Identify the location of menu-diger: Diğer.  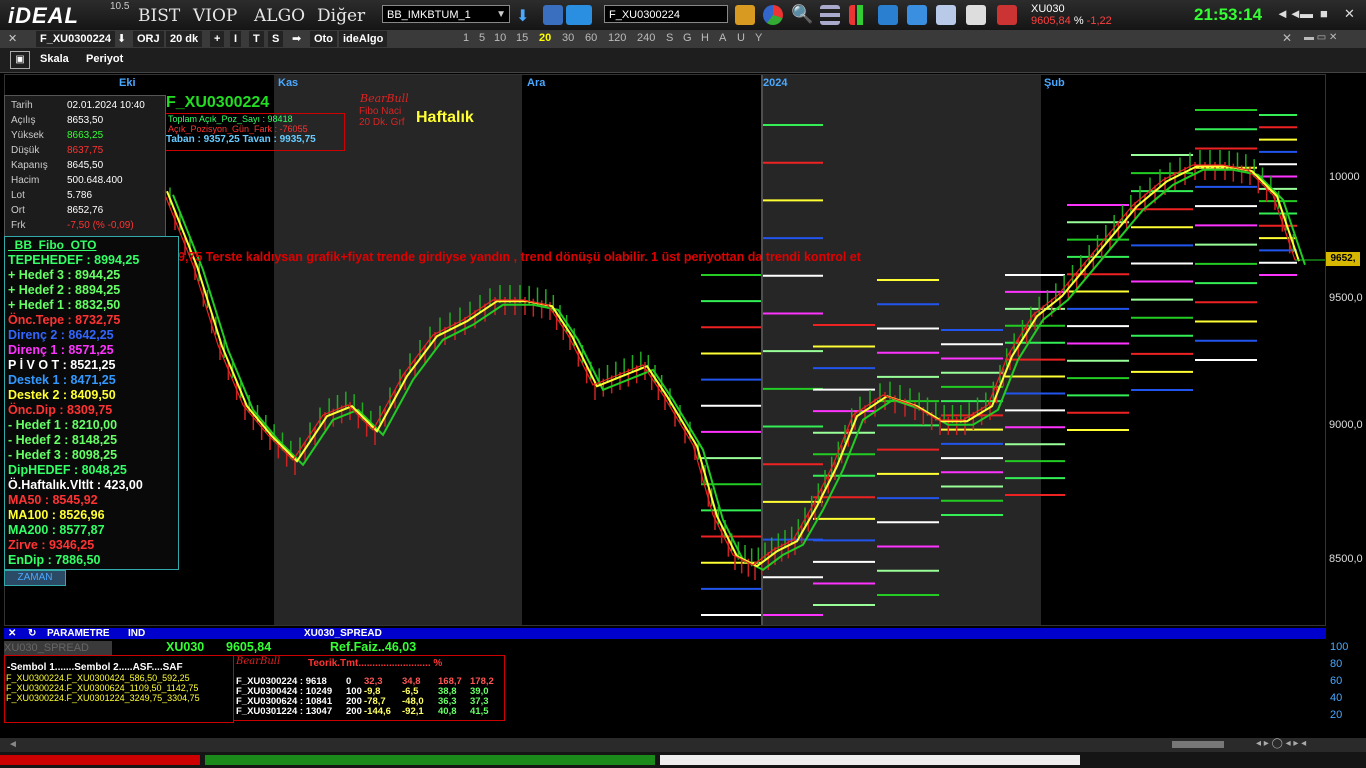
(341, 16).